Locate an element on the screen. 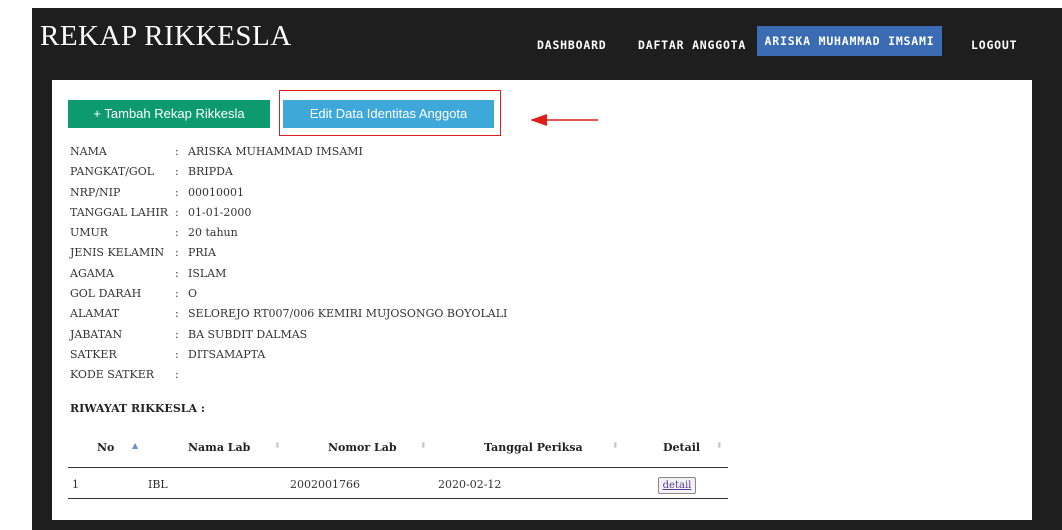 This screenshot has width=1062, height=530. nav-logout: LOGOUT is located at coordinates (994, 45).